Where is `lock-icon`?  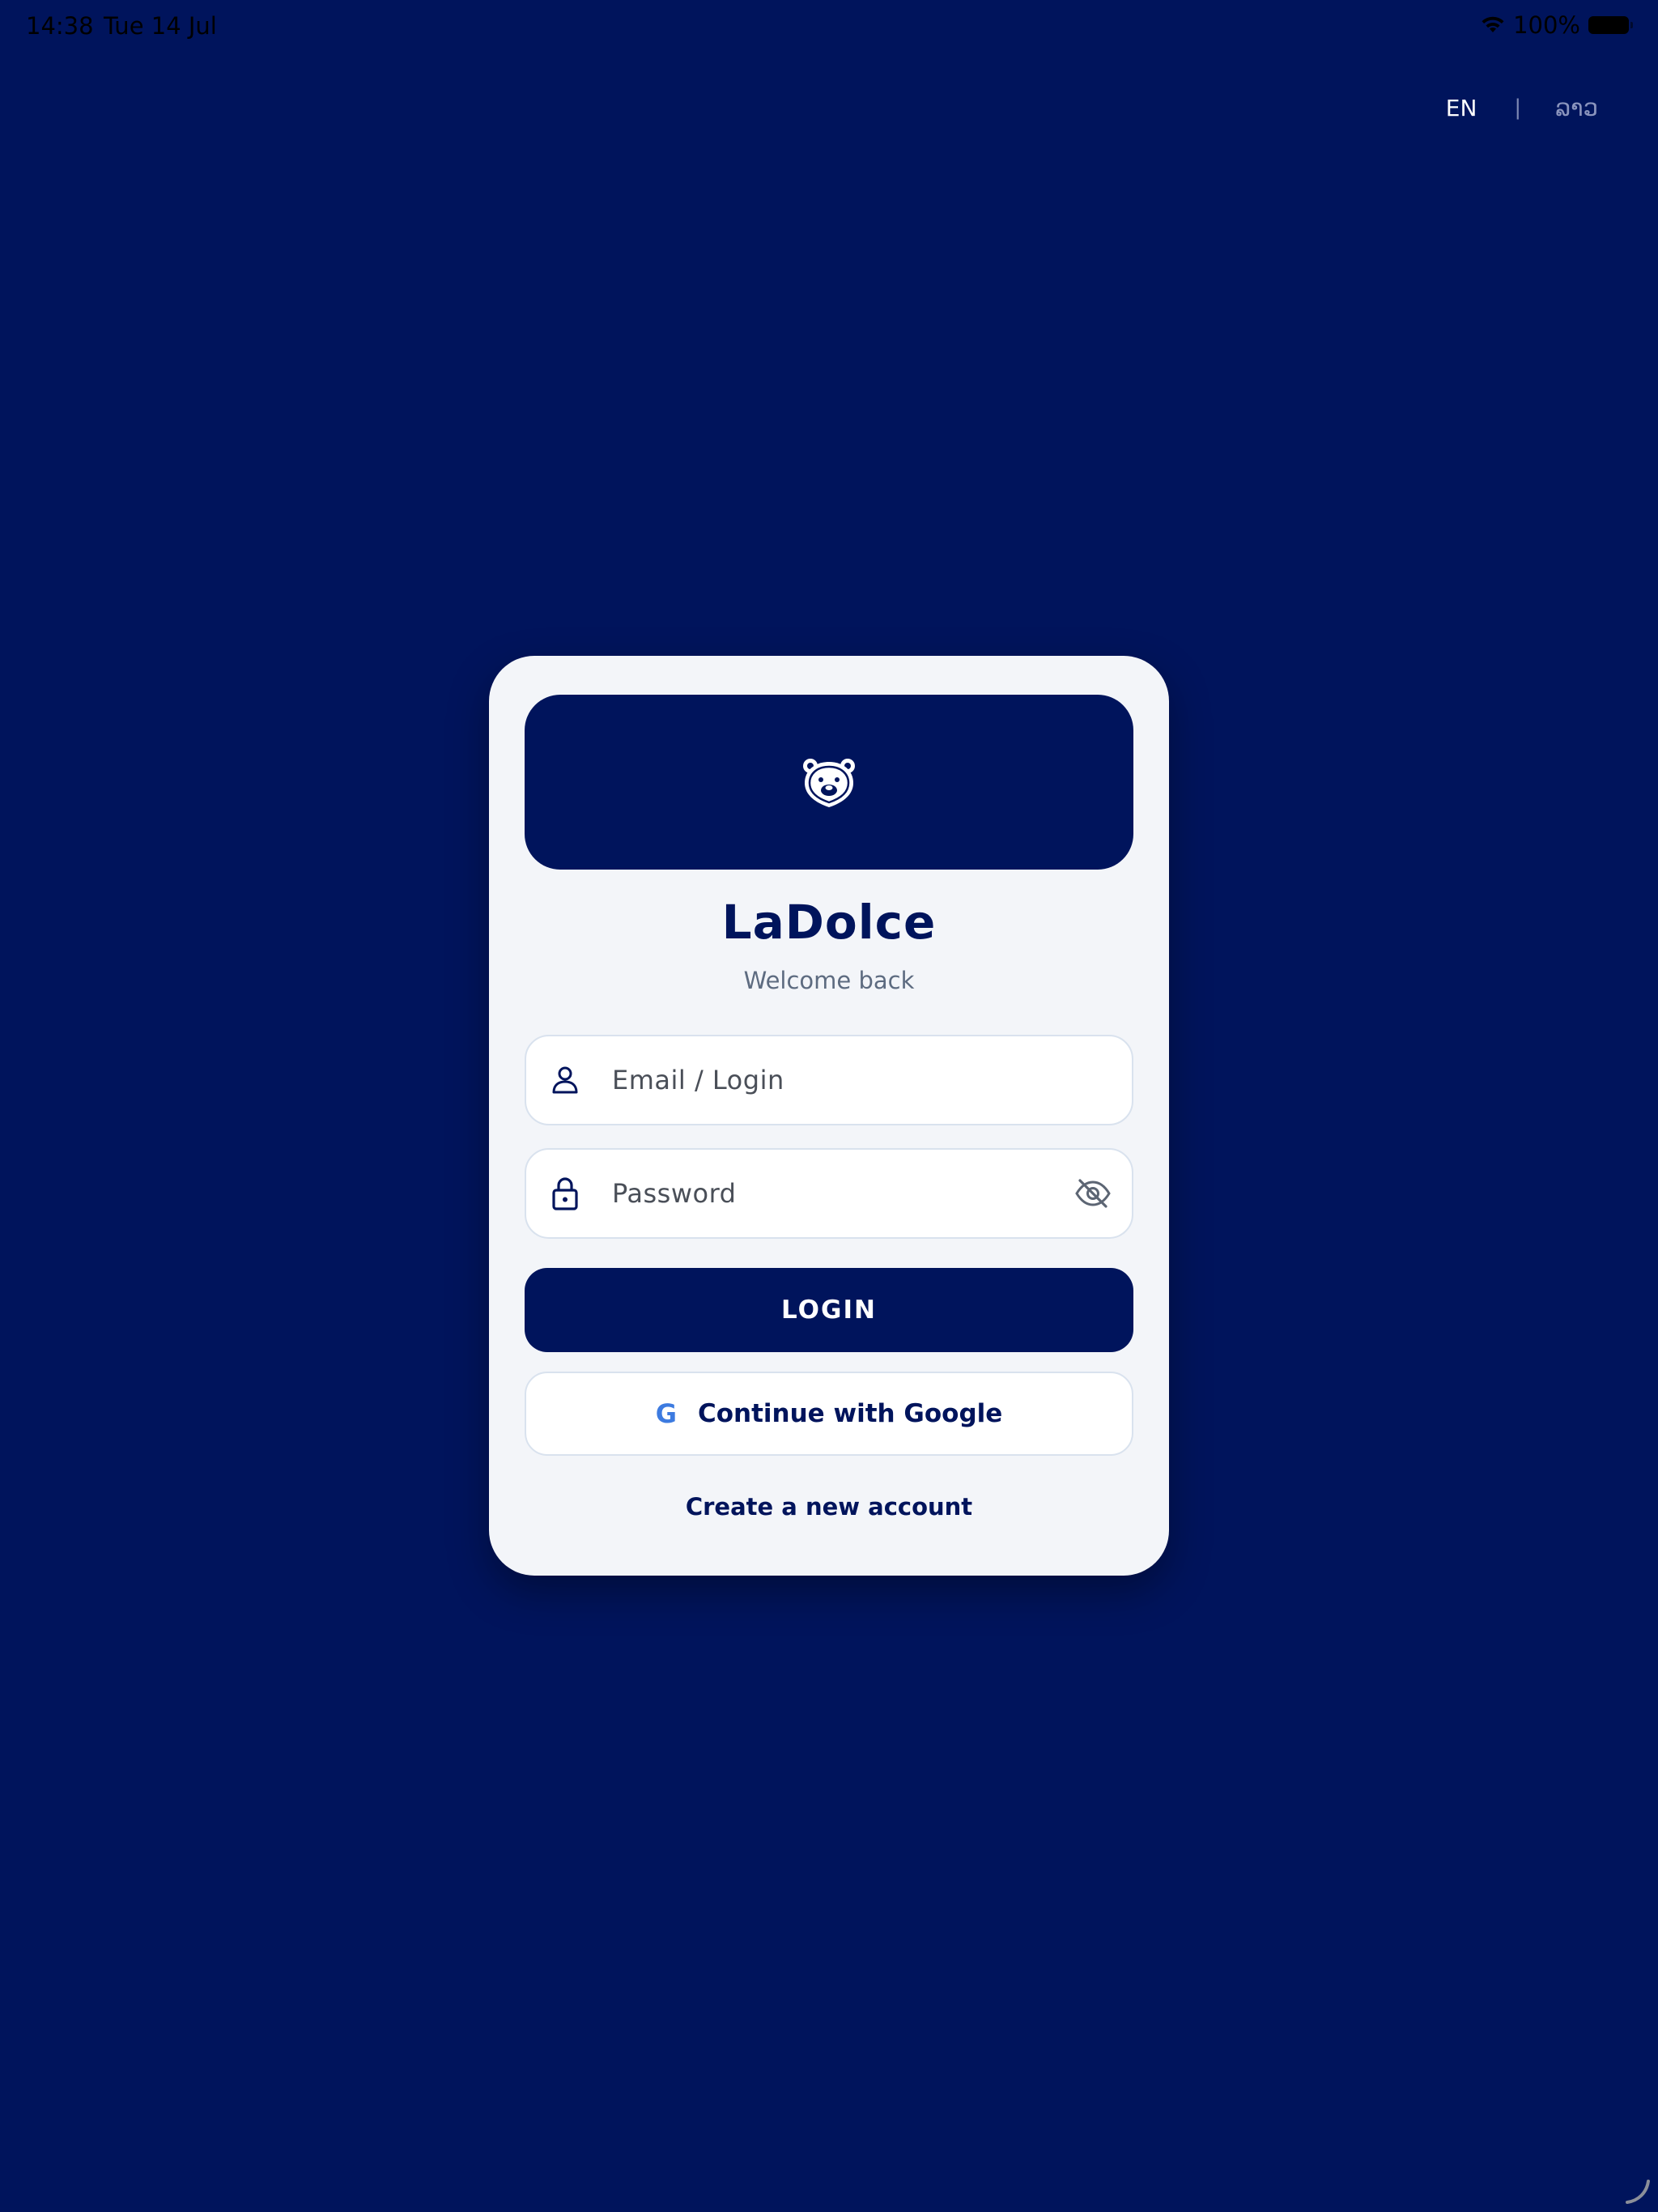 lock-icon is located at coordinates (565, 1194).